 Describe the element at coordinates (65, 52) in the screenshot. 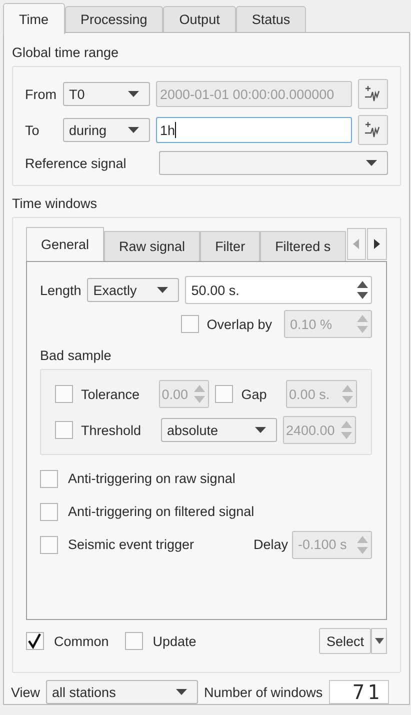

I see `section-title: Global time range` at that location.